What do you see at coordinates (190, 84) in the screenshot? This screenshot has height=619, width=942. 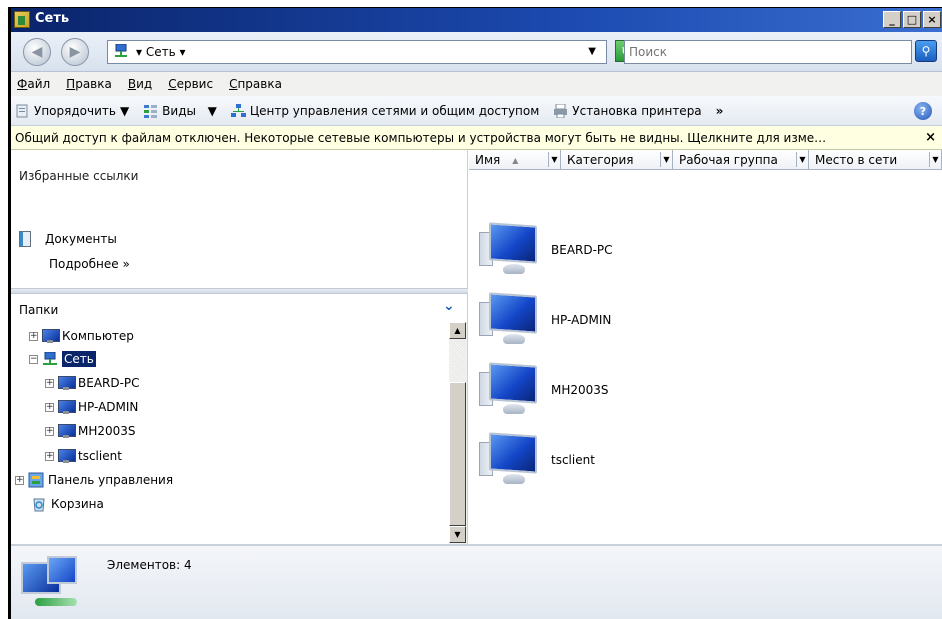 I see `menu-tools: Сервис` at bounding box center [190, 84].